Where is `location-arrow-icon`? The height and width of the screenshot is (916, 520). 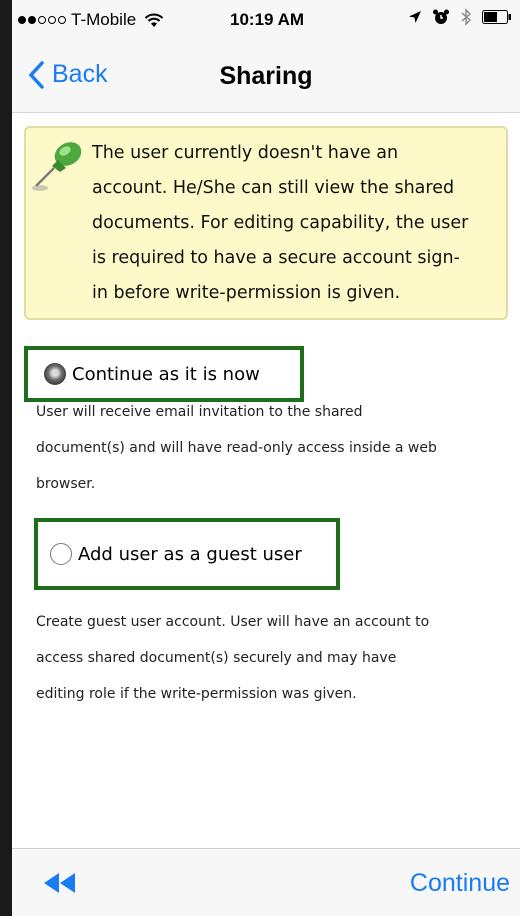 location-arrow-icon is located at coordinates (415, 17).